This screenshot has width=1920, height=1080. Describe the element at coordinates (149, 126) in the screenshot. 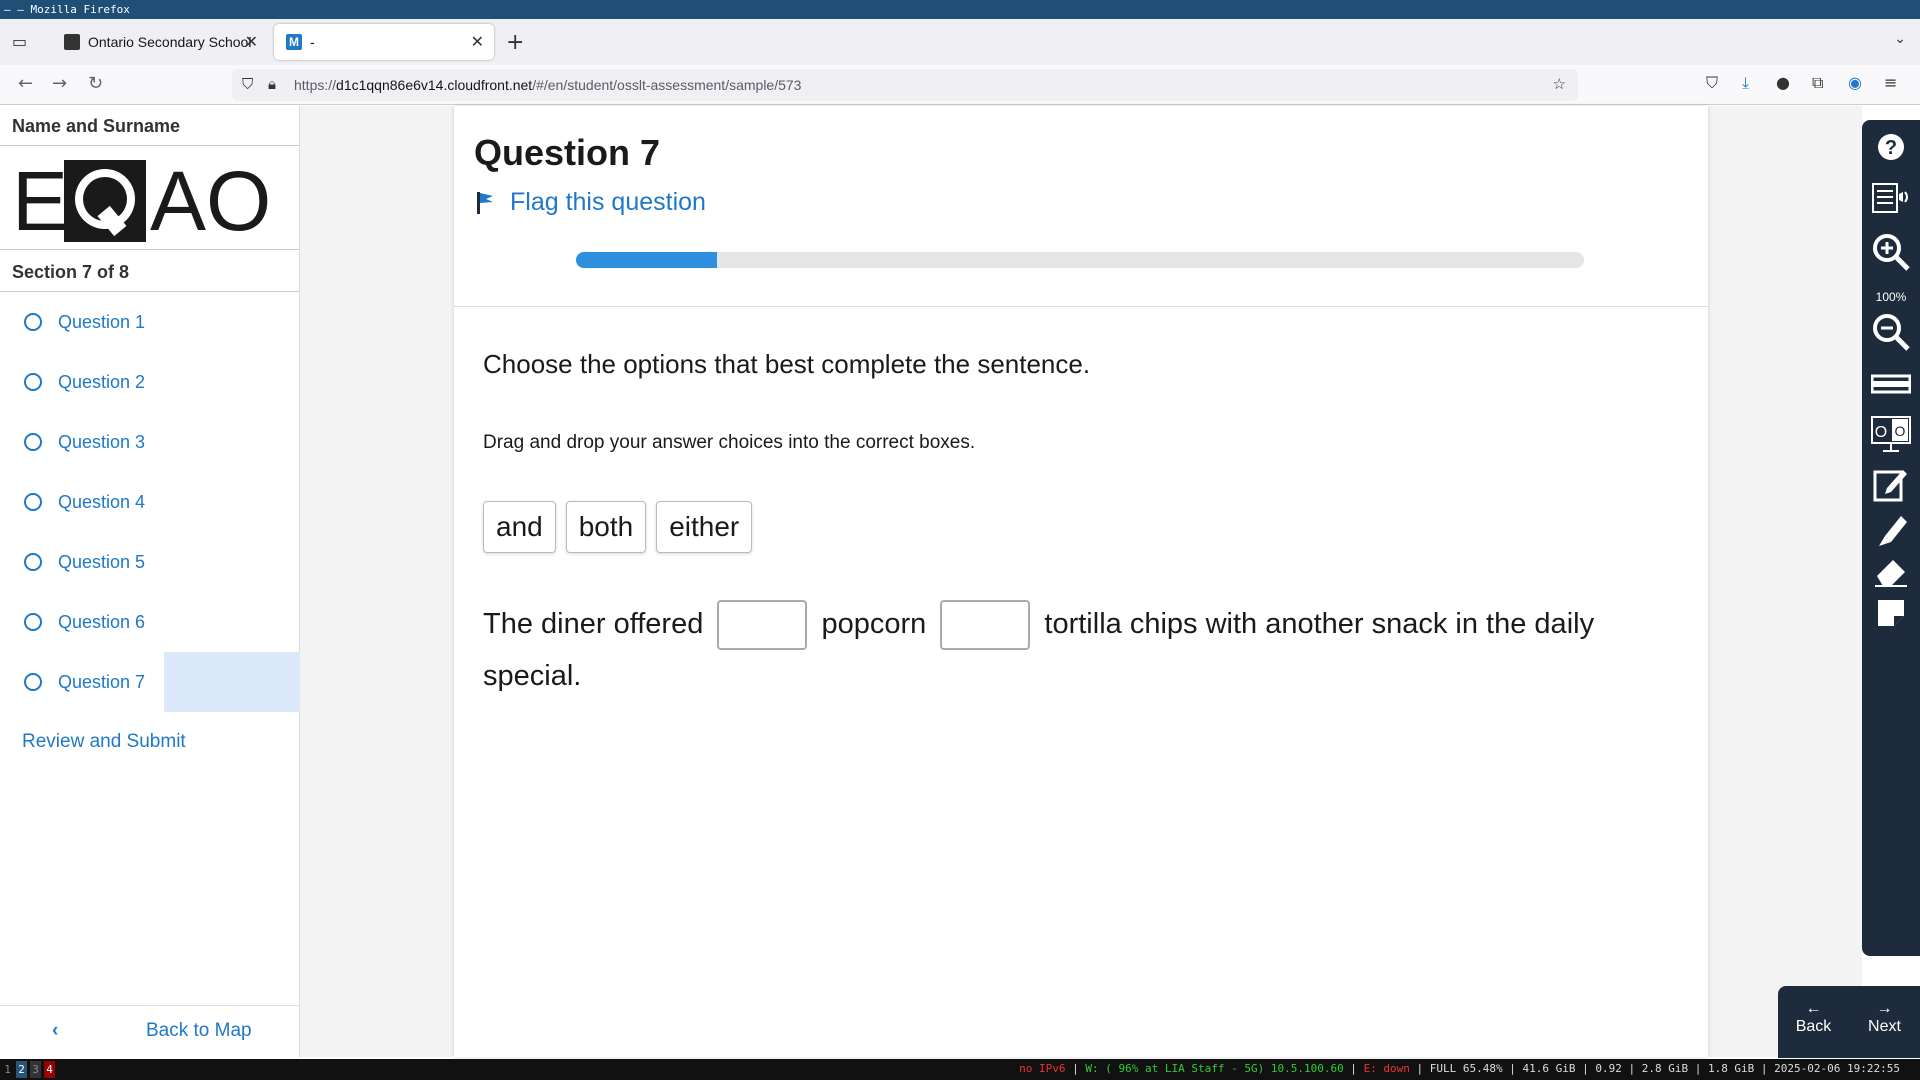

I see `student-name: Name and Surname` at that location.